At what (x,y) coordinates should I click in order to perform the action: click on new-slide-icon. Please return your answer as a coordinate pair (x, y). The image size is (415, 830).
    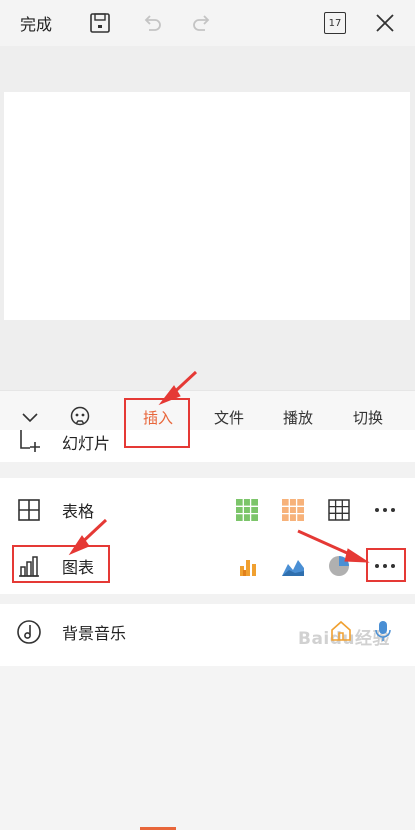
    Looking at the image, I should click on (30, 442).